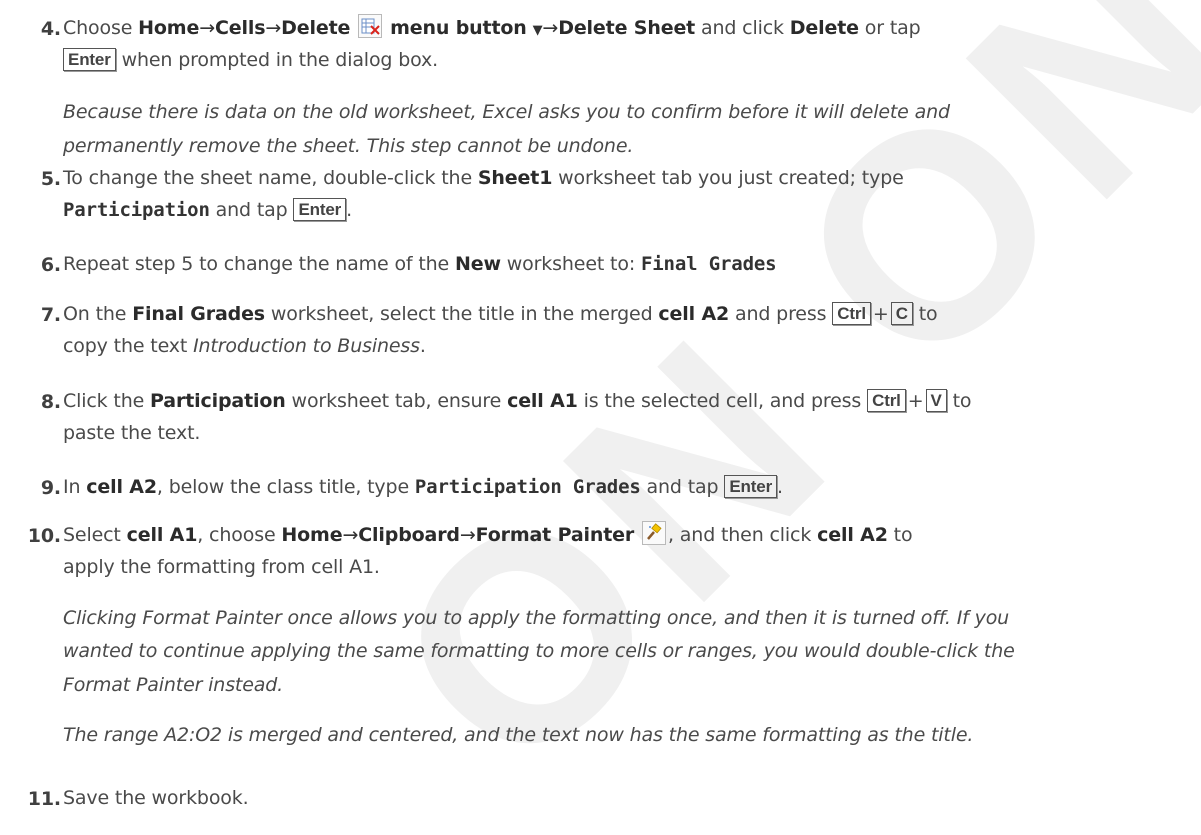 This screenshot has width=1201, height=835. What do you see at coordinates (50, 402) in the screenshot?
I see `step-number: 8.` at bounding box center [50, 402].